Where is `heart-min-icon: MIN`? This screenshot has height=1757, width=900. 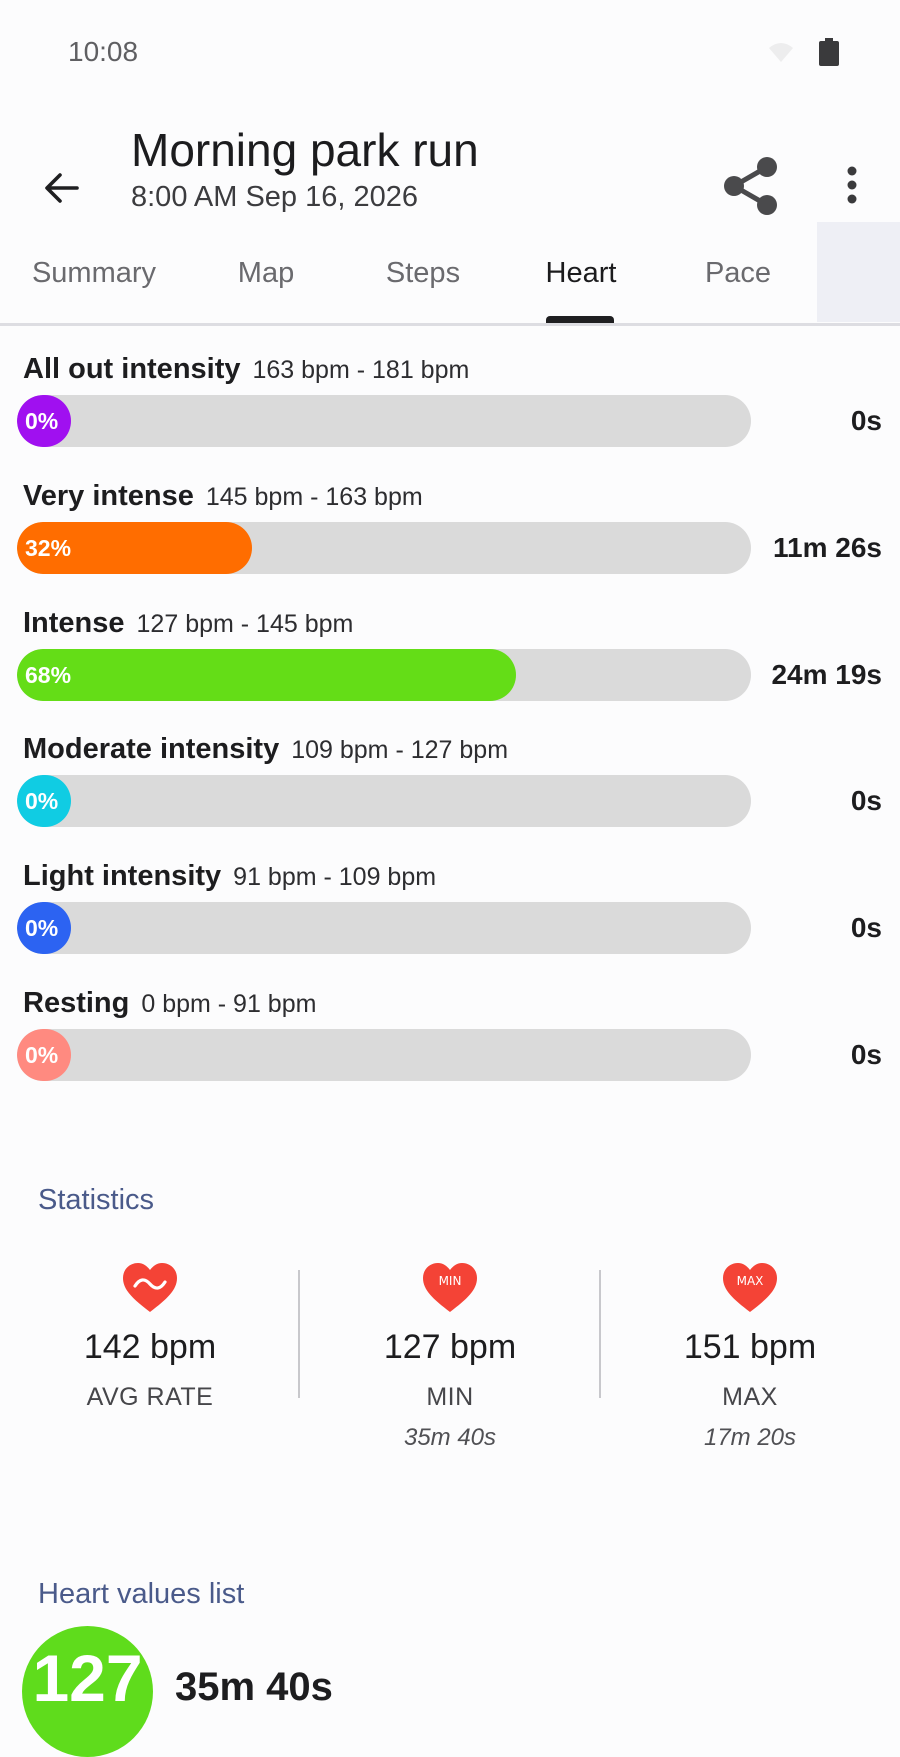 heart-min-icon: MIN is located at coordinates (450, 1287).